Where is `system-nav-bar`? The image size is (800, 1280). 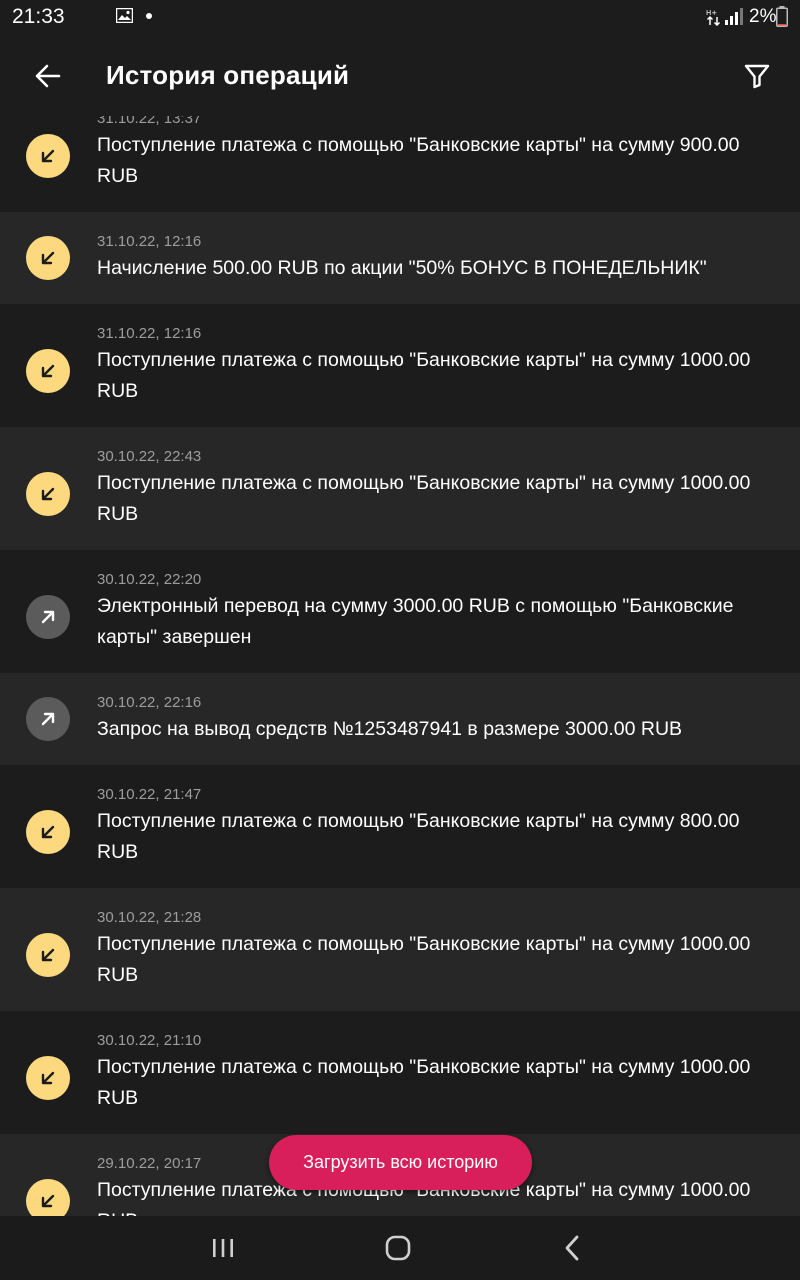
system-nav-bar is located at coordinates (400, 1248).